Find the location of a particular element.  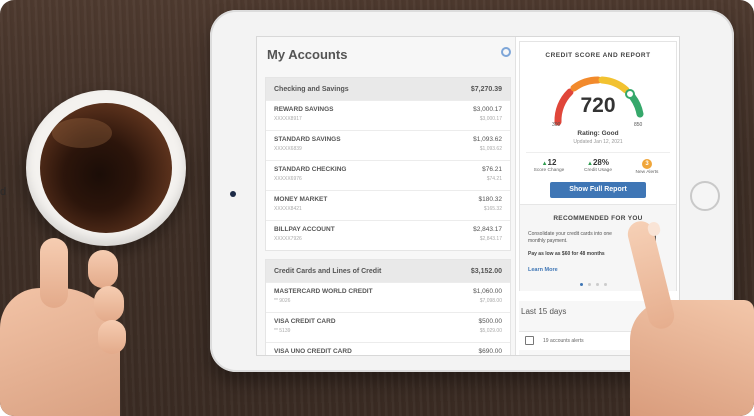

account-balance: $690.00 is located at coordinates (490, 351).